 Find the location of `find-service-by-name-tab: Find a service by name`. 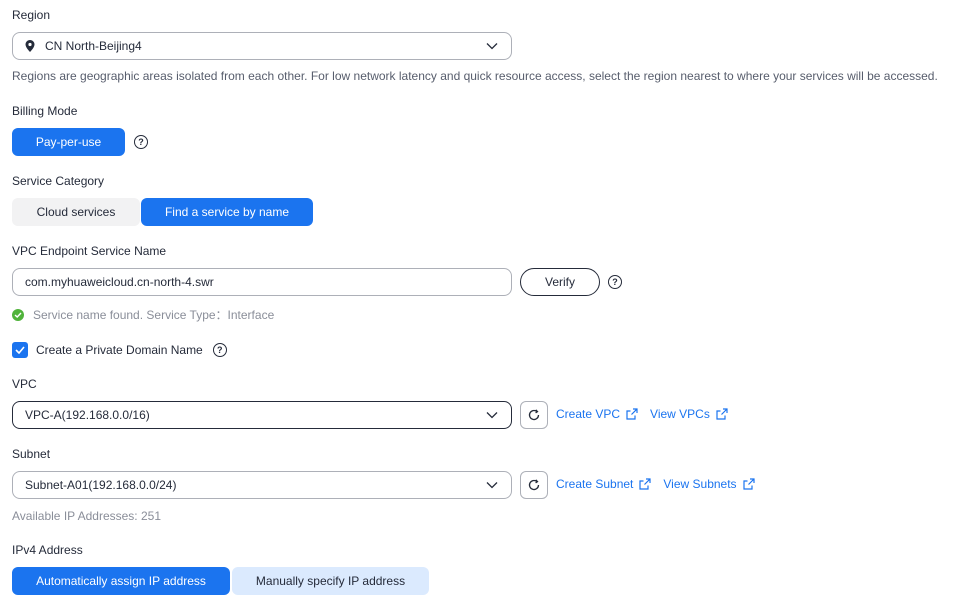

find-service-by-name-tab: Find a service by name is located at coordinates (227, 212).